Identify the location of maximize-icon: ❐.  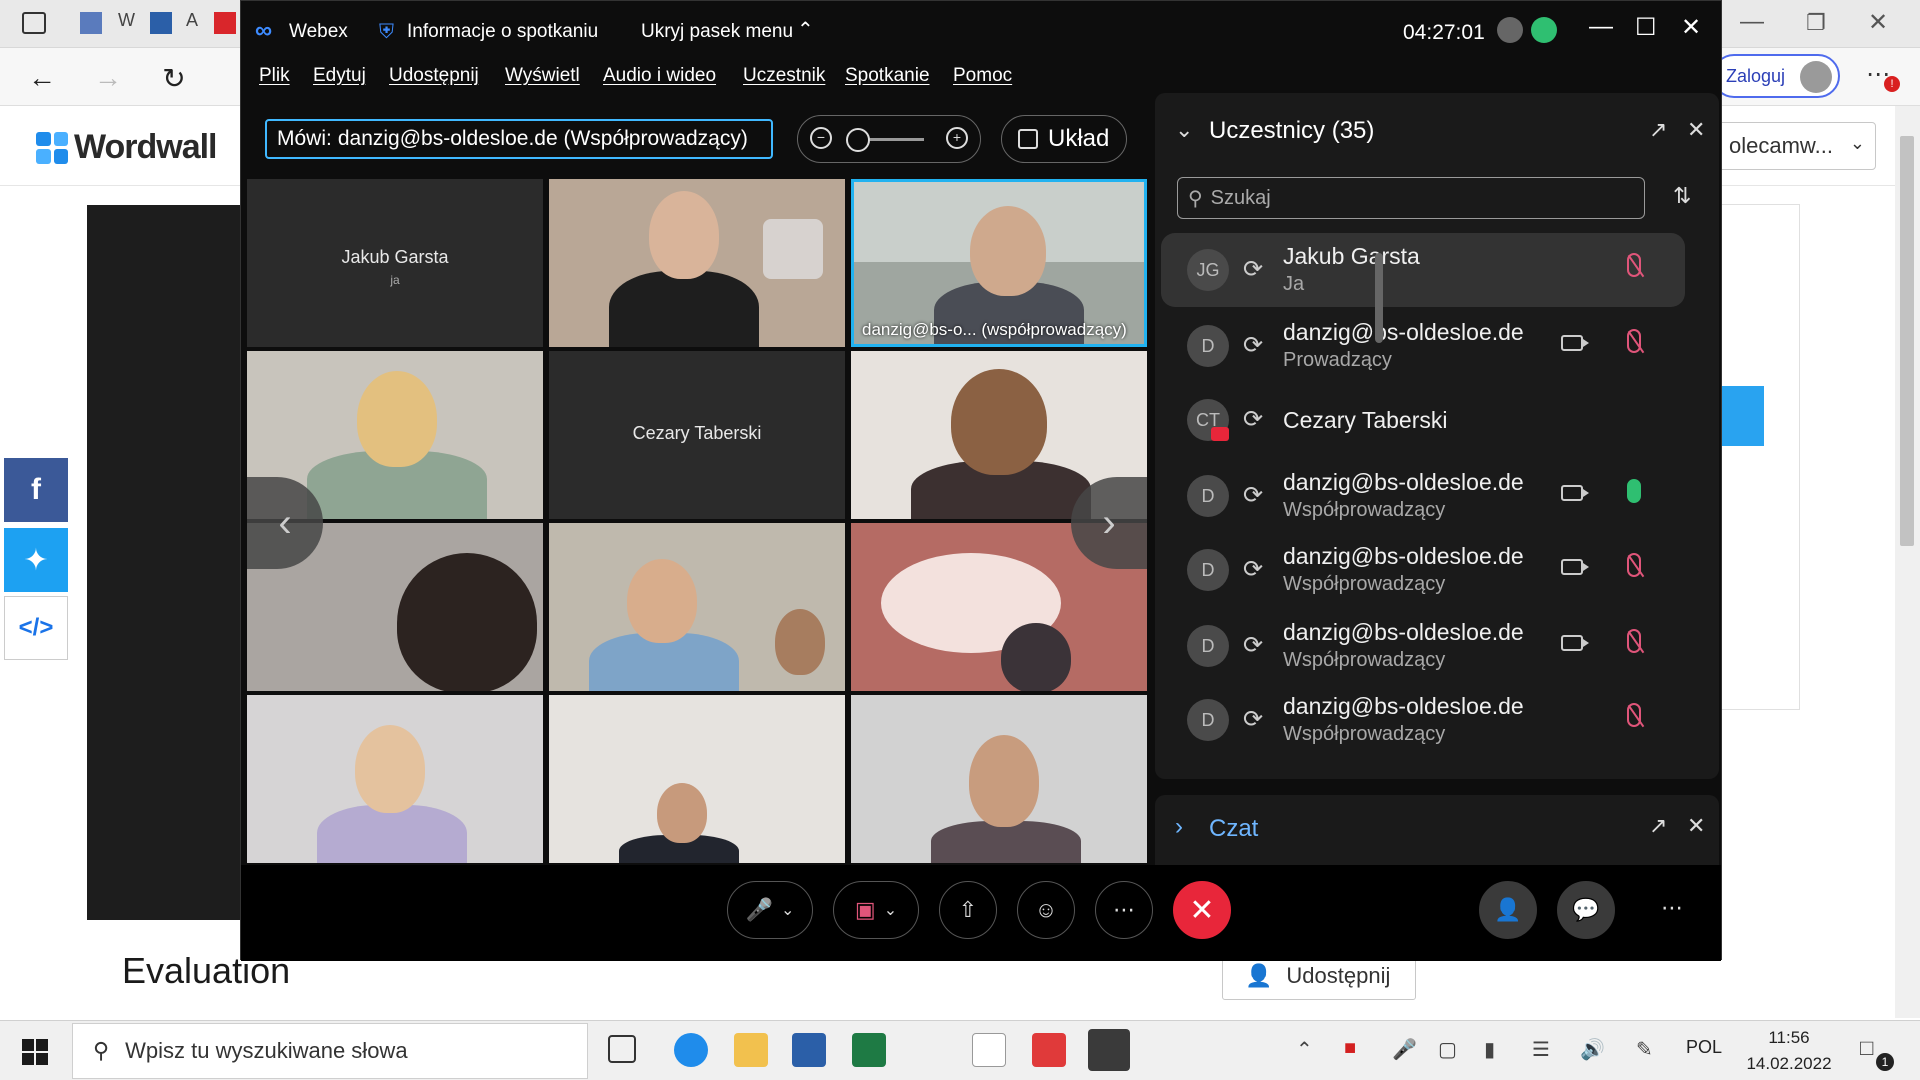
(1816, 23).